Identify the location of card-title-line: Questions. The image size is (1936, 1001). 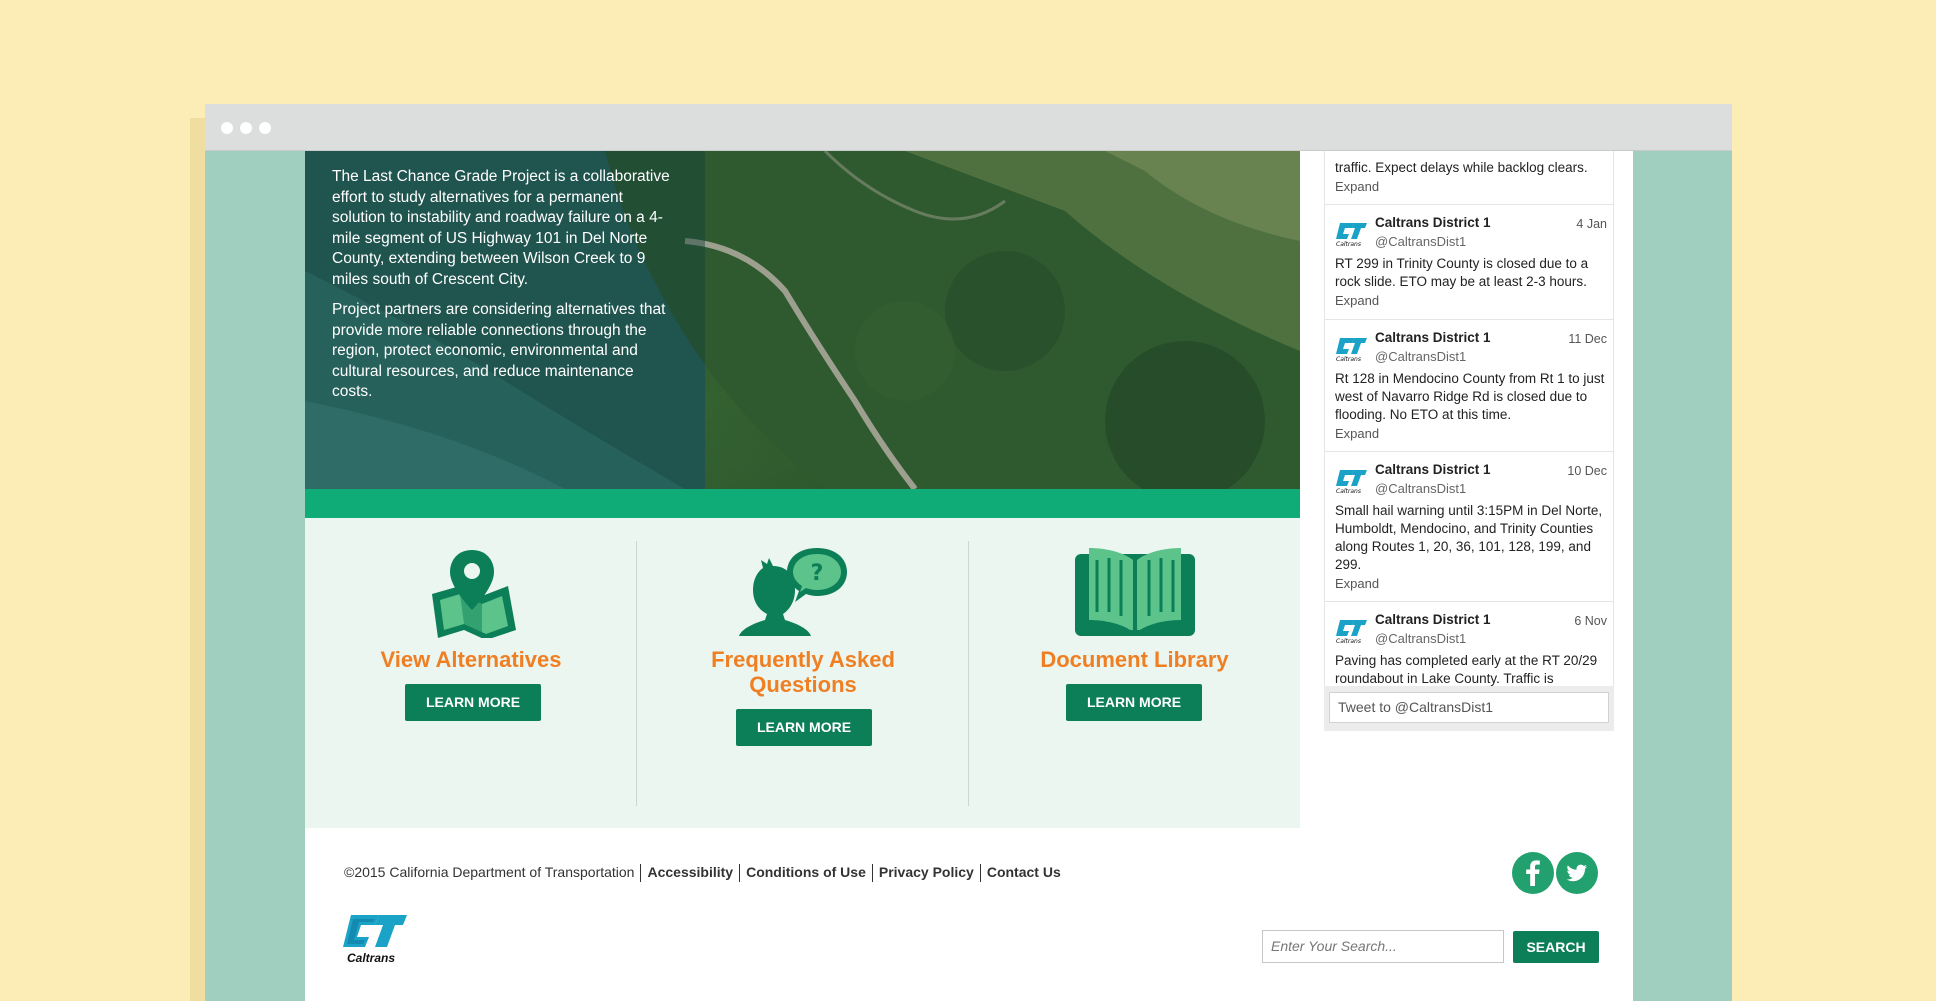
(803, 684).